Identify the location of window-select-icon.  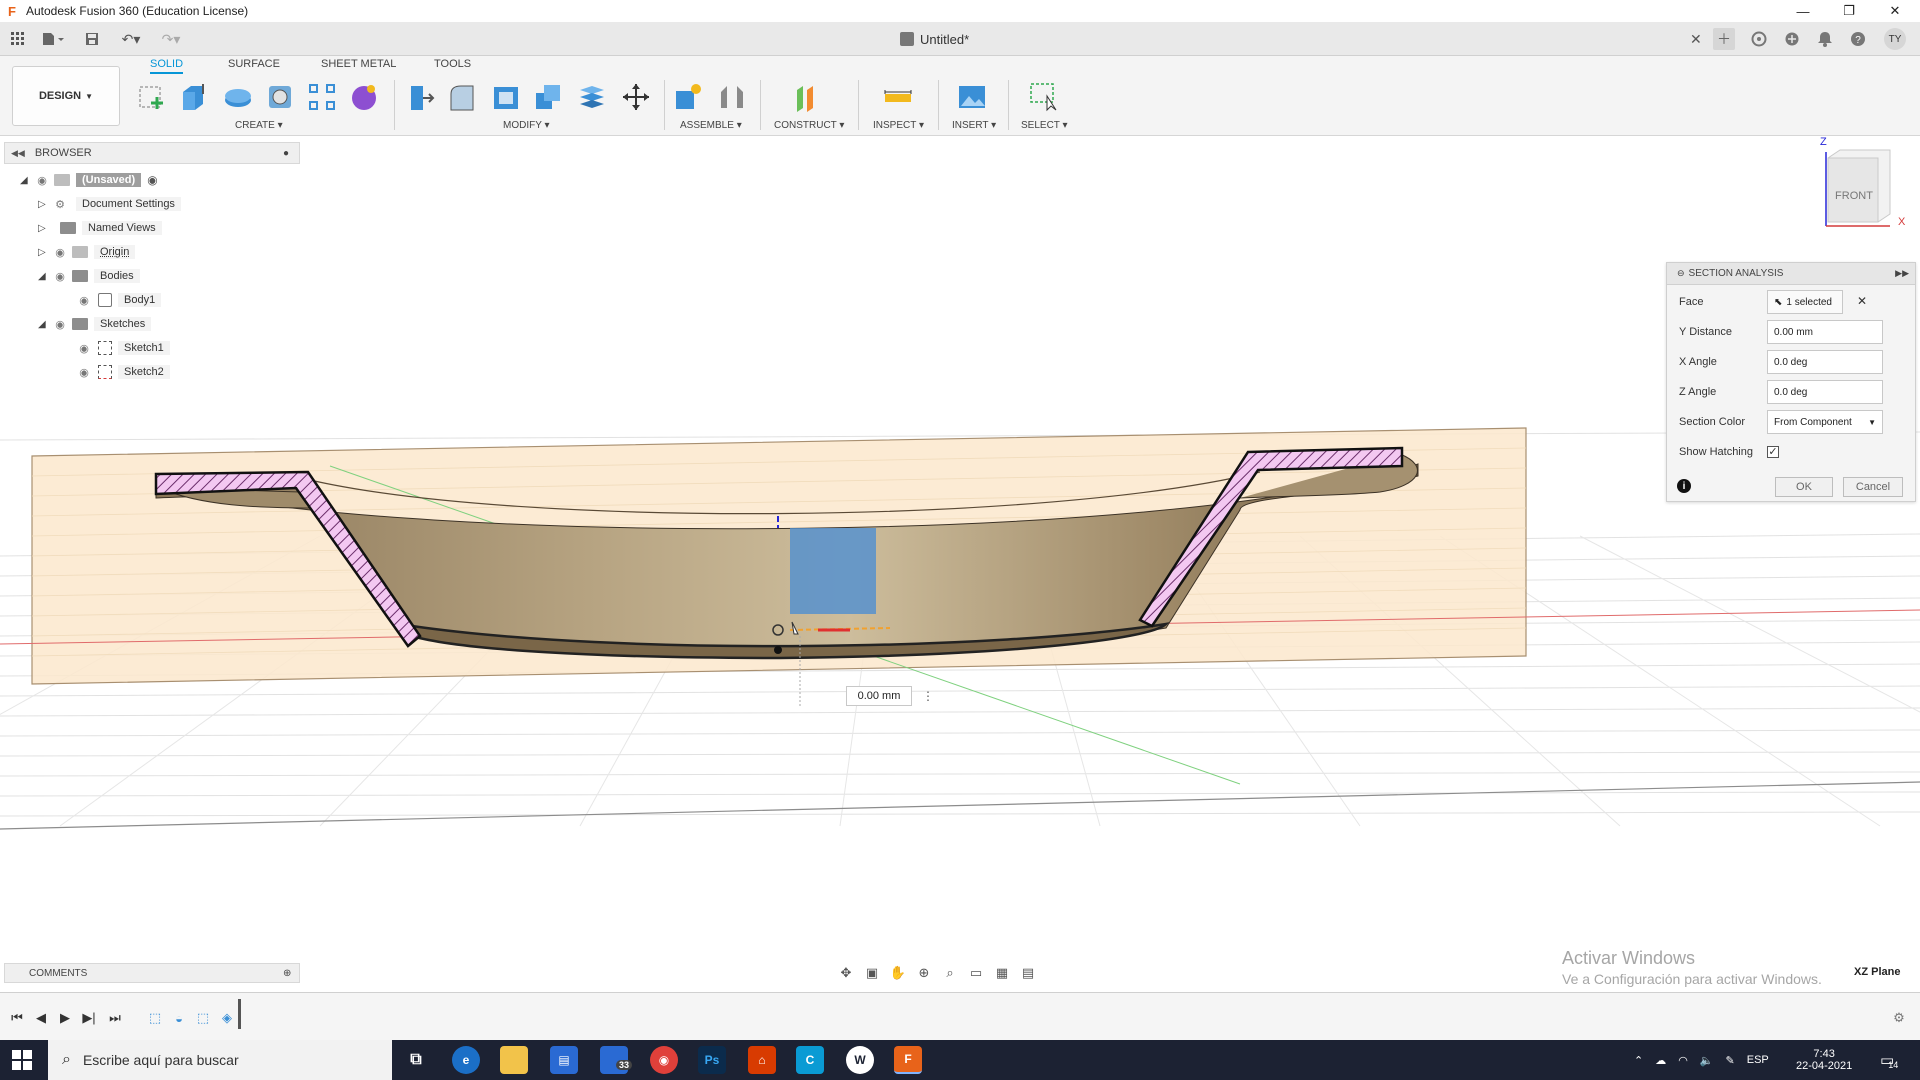
(1044, 97).